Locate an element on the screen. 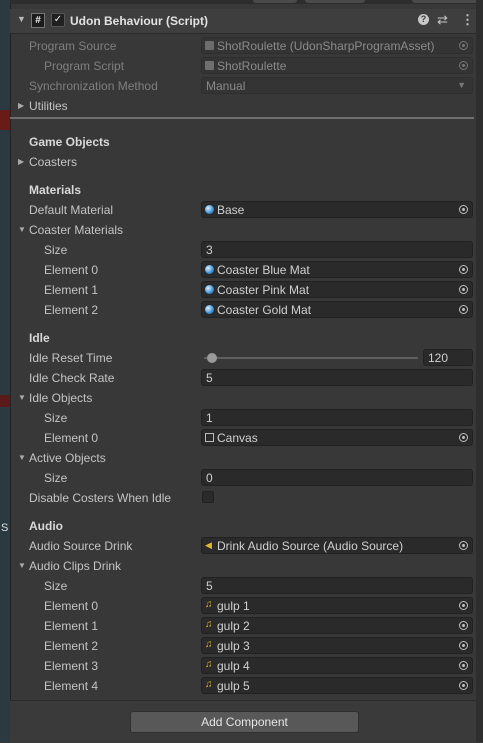 This screenshot has width=483, height=743. idle-reset-time-input: 120 is located at coordinates (448, 357).